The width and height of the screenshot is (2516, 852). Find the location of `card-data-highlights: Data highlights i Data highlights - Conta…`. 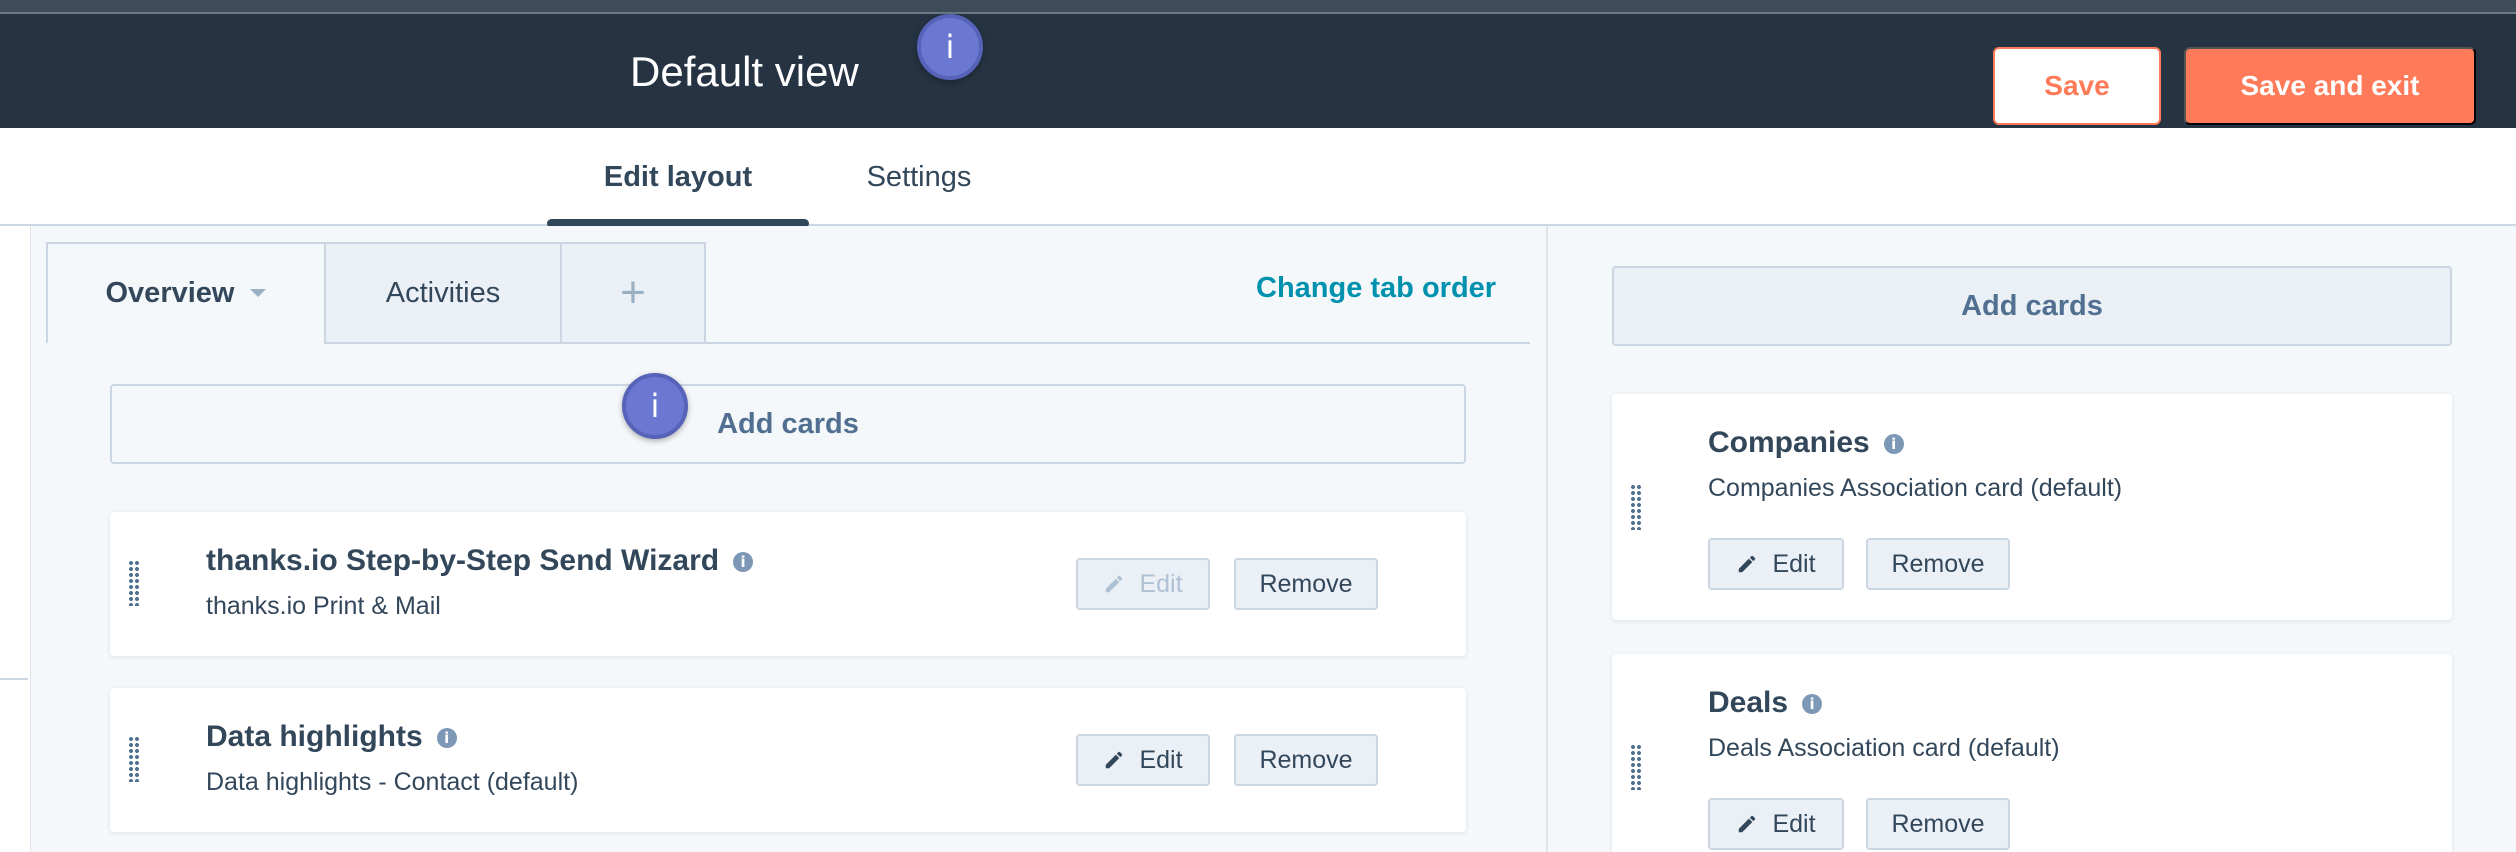

card-data-highlights: Data highlights i Data highlights - Conta… is located at coordinates (788, 760).